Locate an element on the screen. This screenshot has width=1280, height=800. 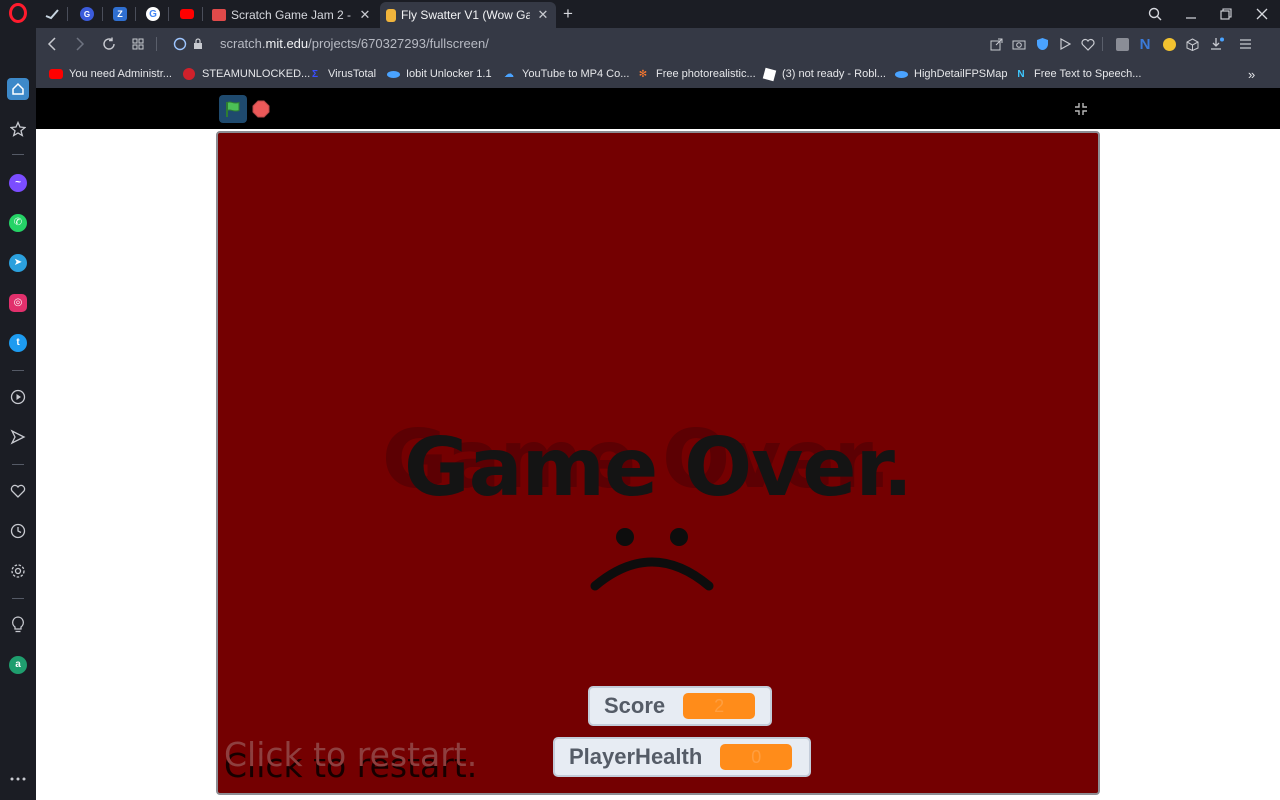
player-health-value: 0 is located at coordinates (756, 757).